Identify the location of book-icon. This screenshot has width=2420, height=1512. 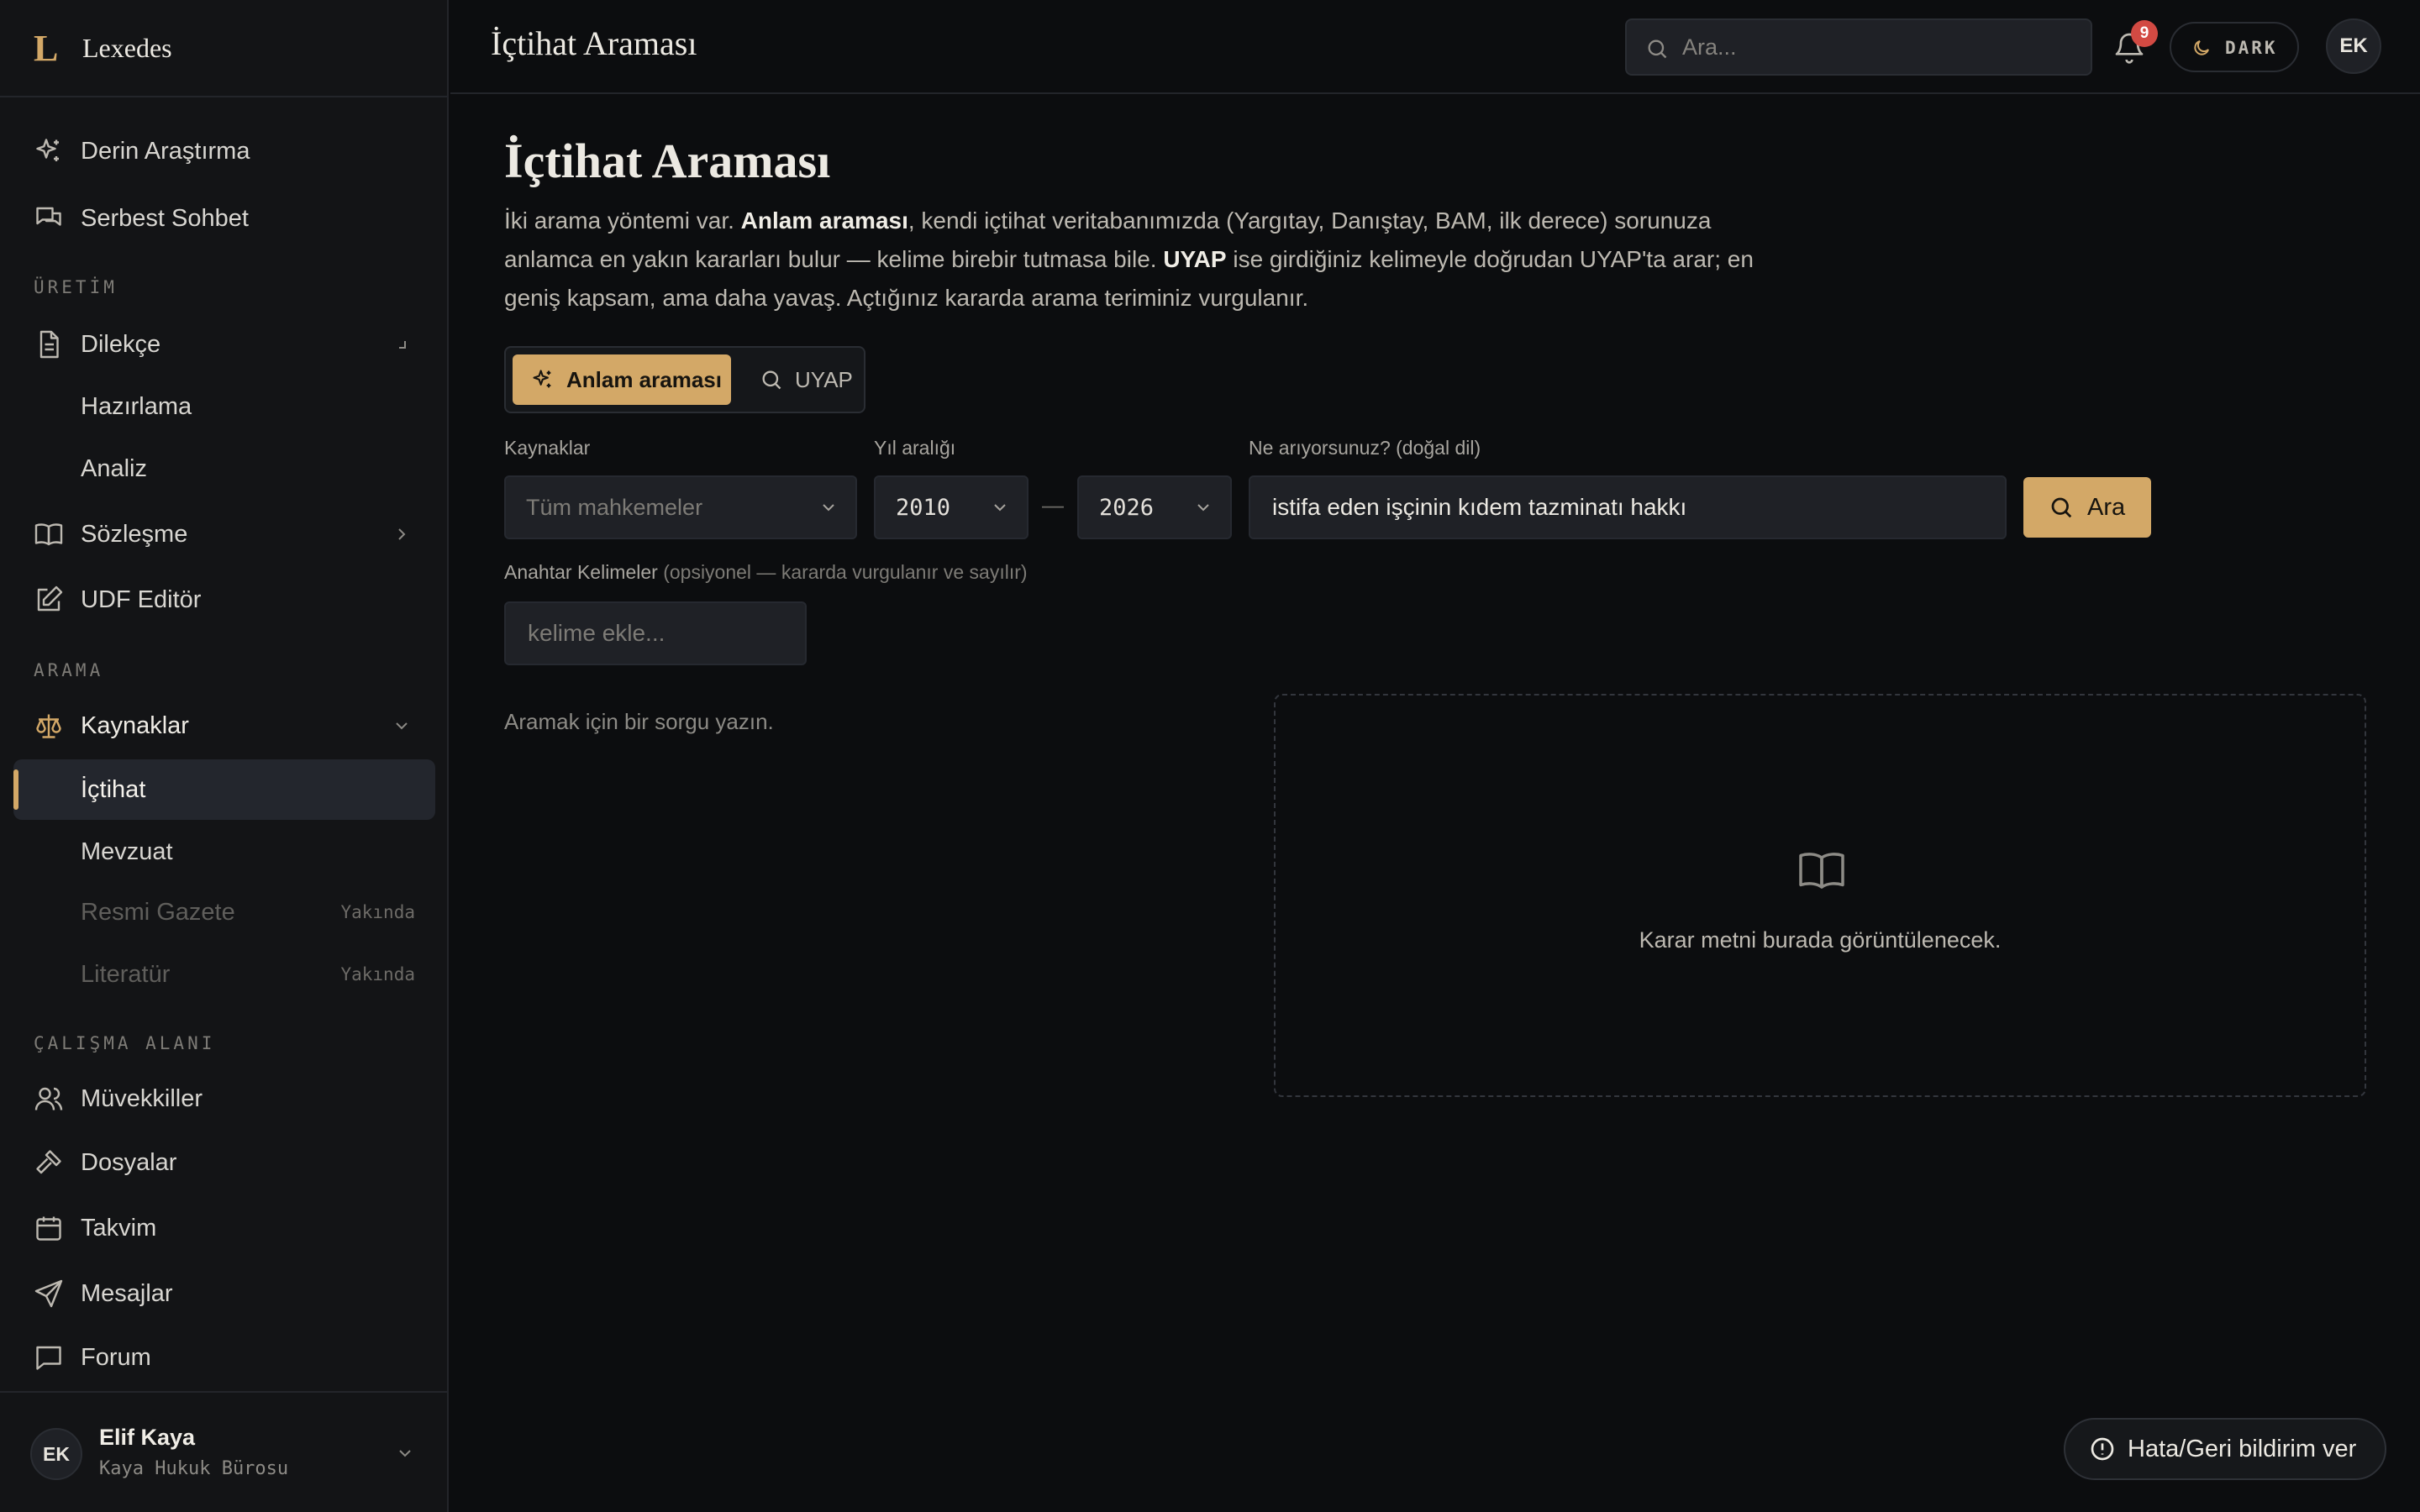
(49, 534).